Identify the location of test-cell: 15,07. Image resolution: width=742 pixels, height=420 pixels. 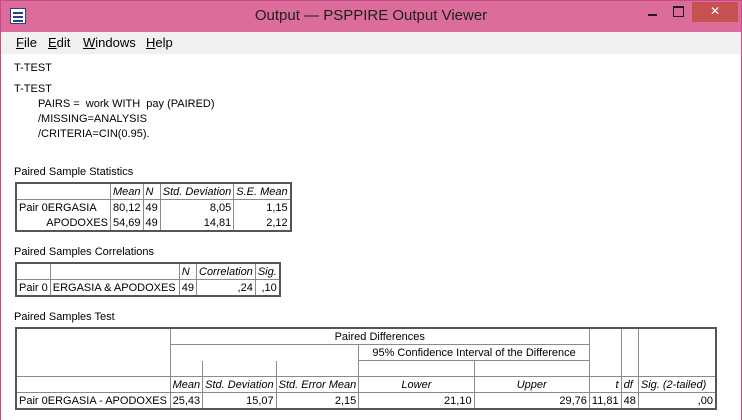
(239, 401).